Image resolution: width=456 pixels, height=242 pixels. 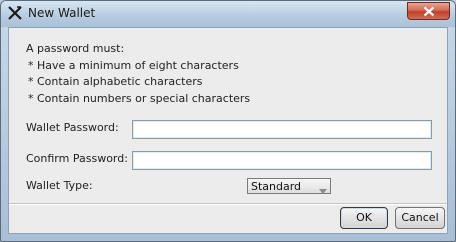 What do you see at coordinates (282, 129) in the screenshot?
I see `wallet-password-field` at bounding box center [282, 129].